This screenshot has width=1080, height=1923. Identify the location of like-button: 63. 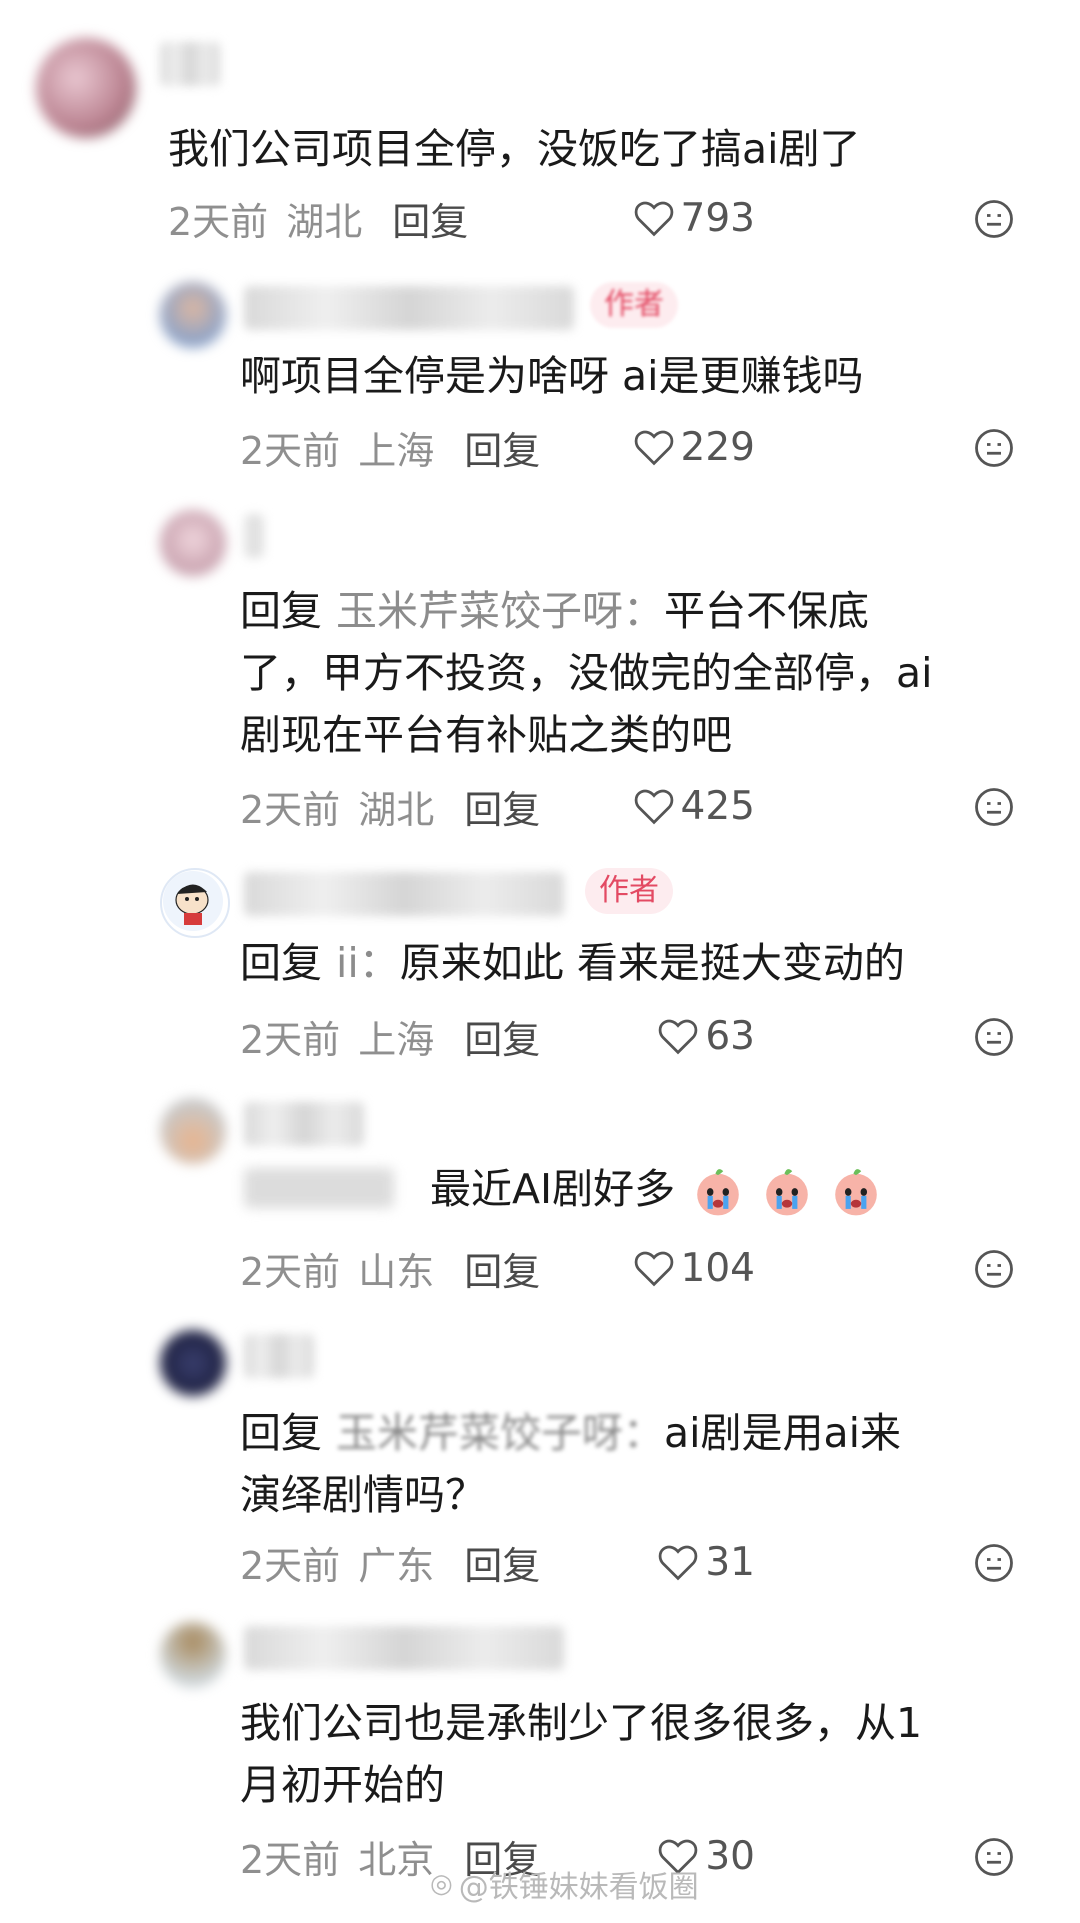
(706, 1036).